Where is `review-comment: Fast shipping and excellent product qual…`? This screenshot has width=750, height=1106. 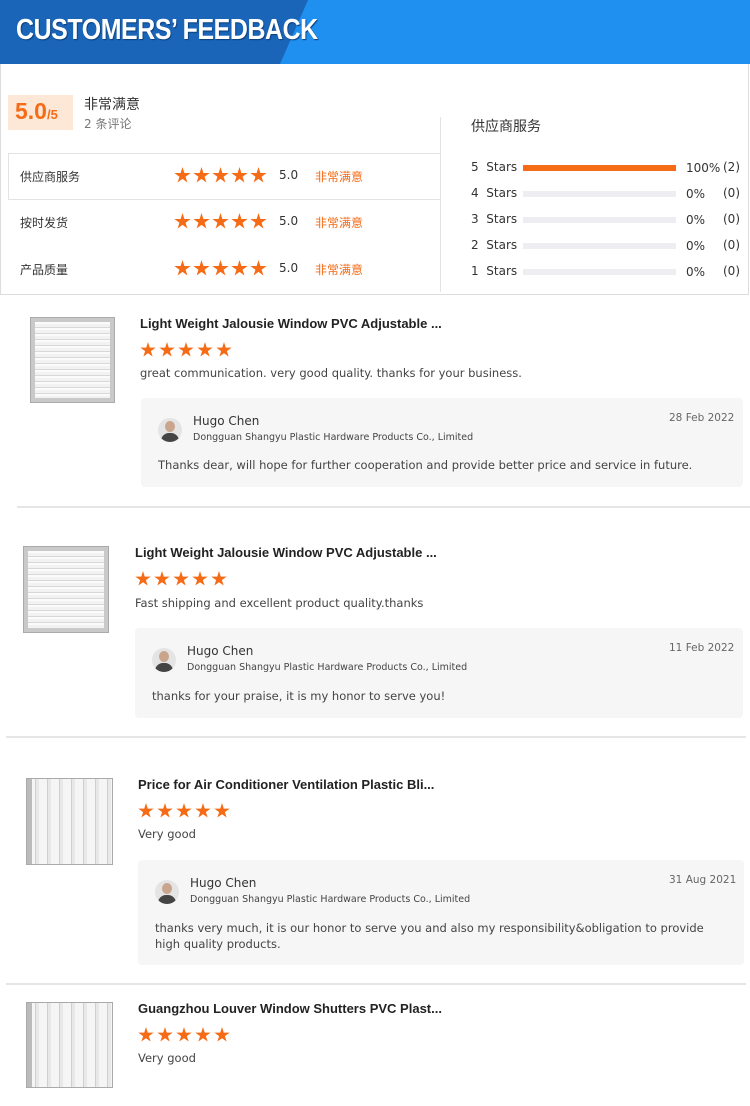
review-comment: Fast shipping and excellent product qual… is located at coordinates (279, 603).